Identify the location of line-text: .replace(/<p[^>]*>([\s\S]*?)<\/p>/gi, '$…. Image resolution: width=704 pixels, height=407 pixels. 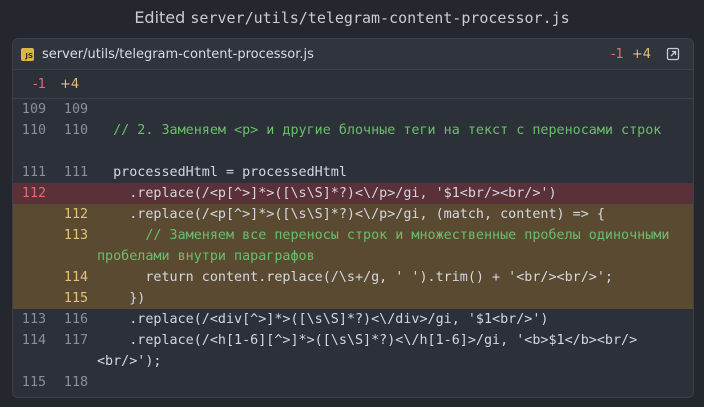
(327, 193).